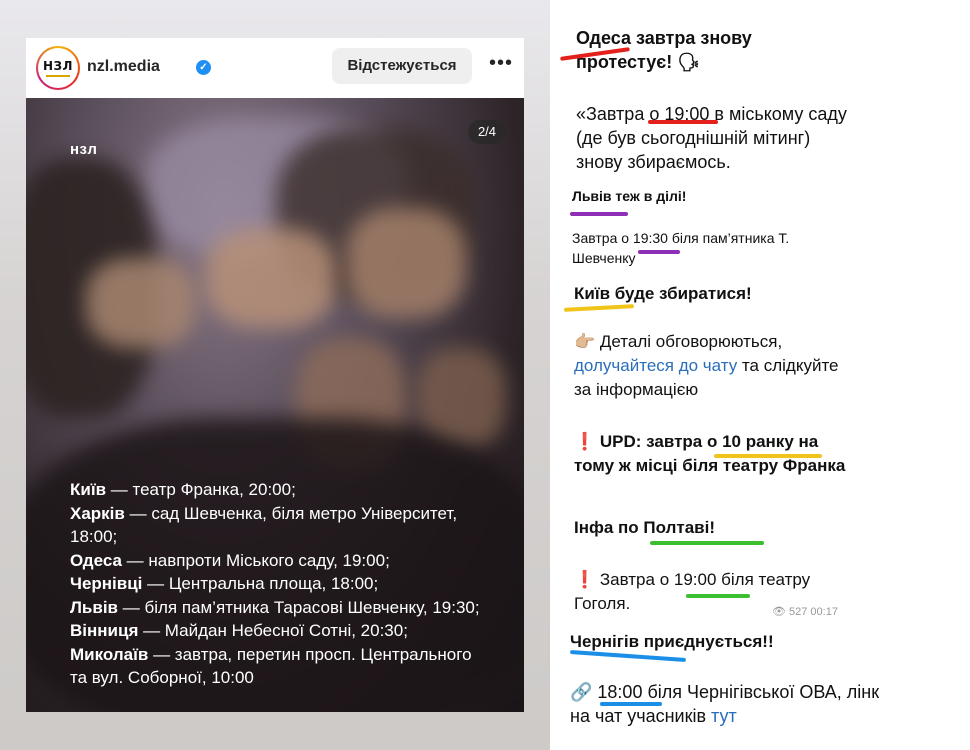 The height and width of the screenshot is (750, 970). What do you see at coordinates (487, 132) in the screenshot?
I see `page-counter: 2/4` at bounding box center [487, 132].